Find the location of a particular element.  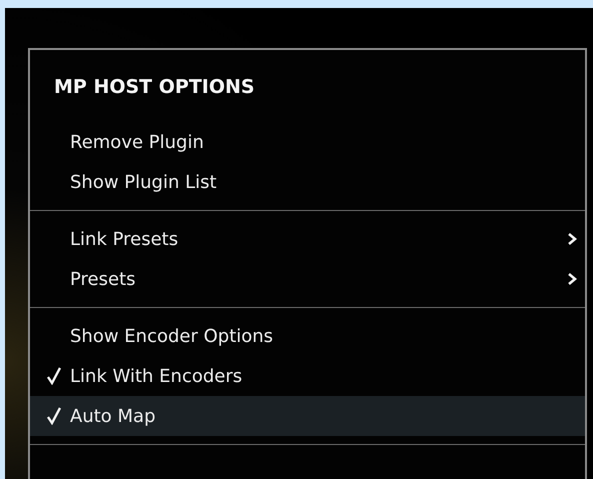

menu-title: MP HOST OPTIONS is located at coordinates (154, 88).